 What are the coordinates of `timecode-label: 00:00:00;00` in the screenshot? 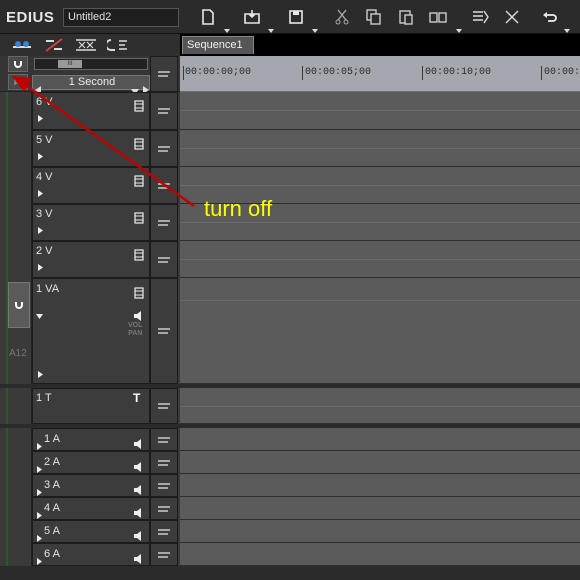 It's located at (218, 72).